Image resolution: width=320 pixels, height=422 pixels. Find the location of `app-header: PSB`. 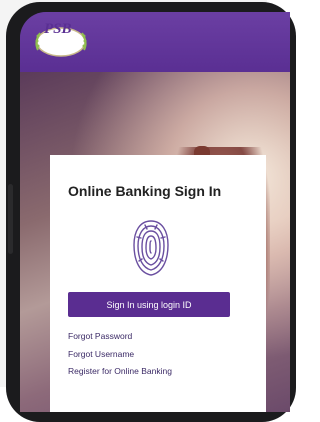

app-header: PSB is located at coordinates (155, 42).